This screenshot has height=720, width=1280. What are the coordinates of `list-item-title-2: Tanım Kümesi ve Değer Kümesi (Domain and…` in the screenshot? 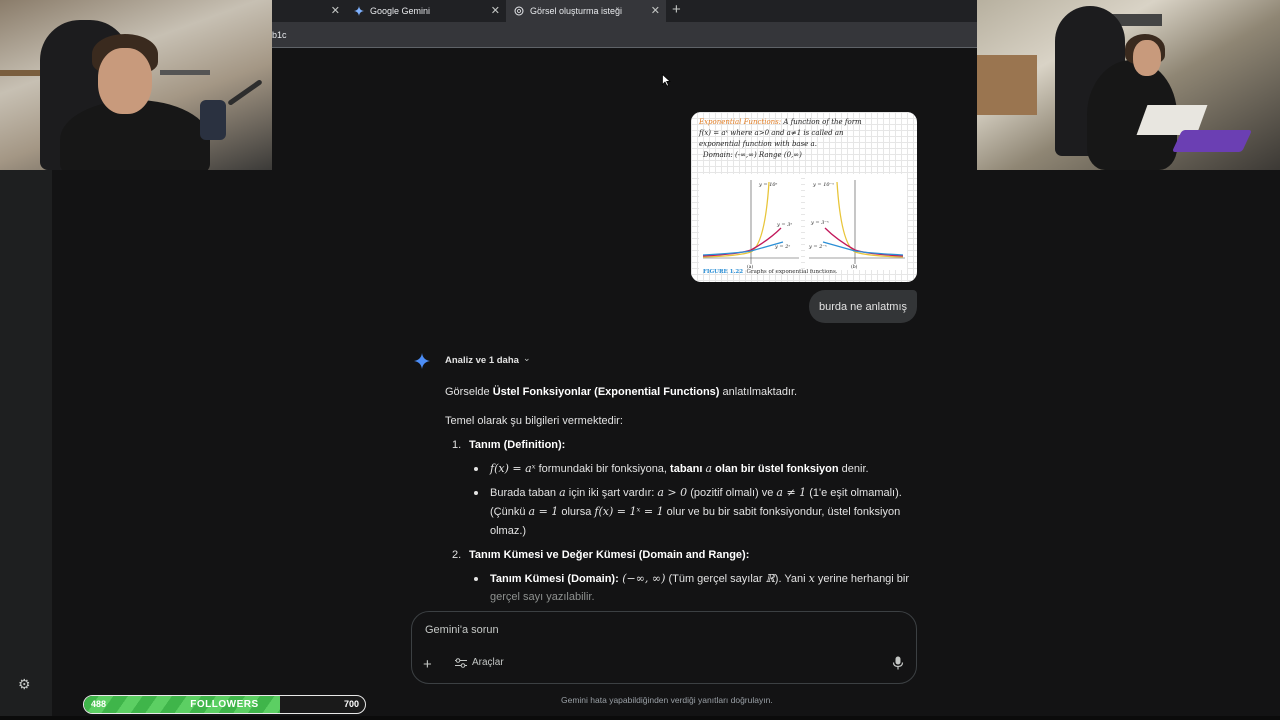 It's located at (609, 555).